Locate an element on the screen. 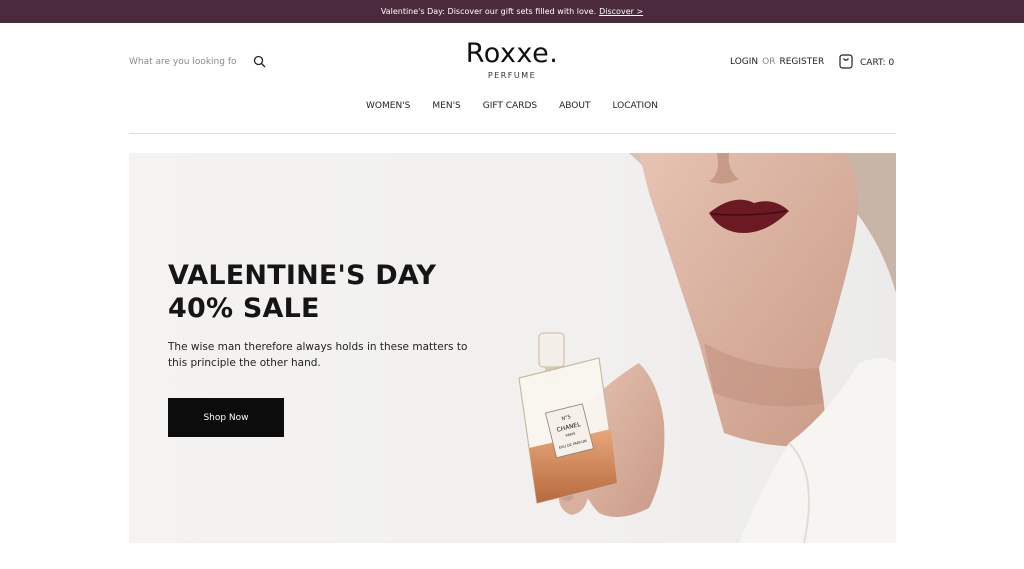  register-link: REGISTER is located at coordinates (801, 62).